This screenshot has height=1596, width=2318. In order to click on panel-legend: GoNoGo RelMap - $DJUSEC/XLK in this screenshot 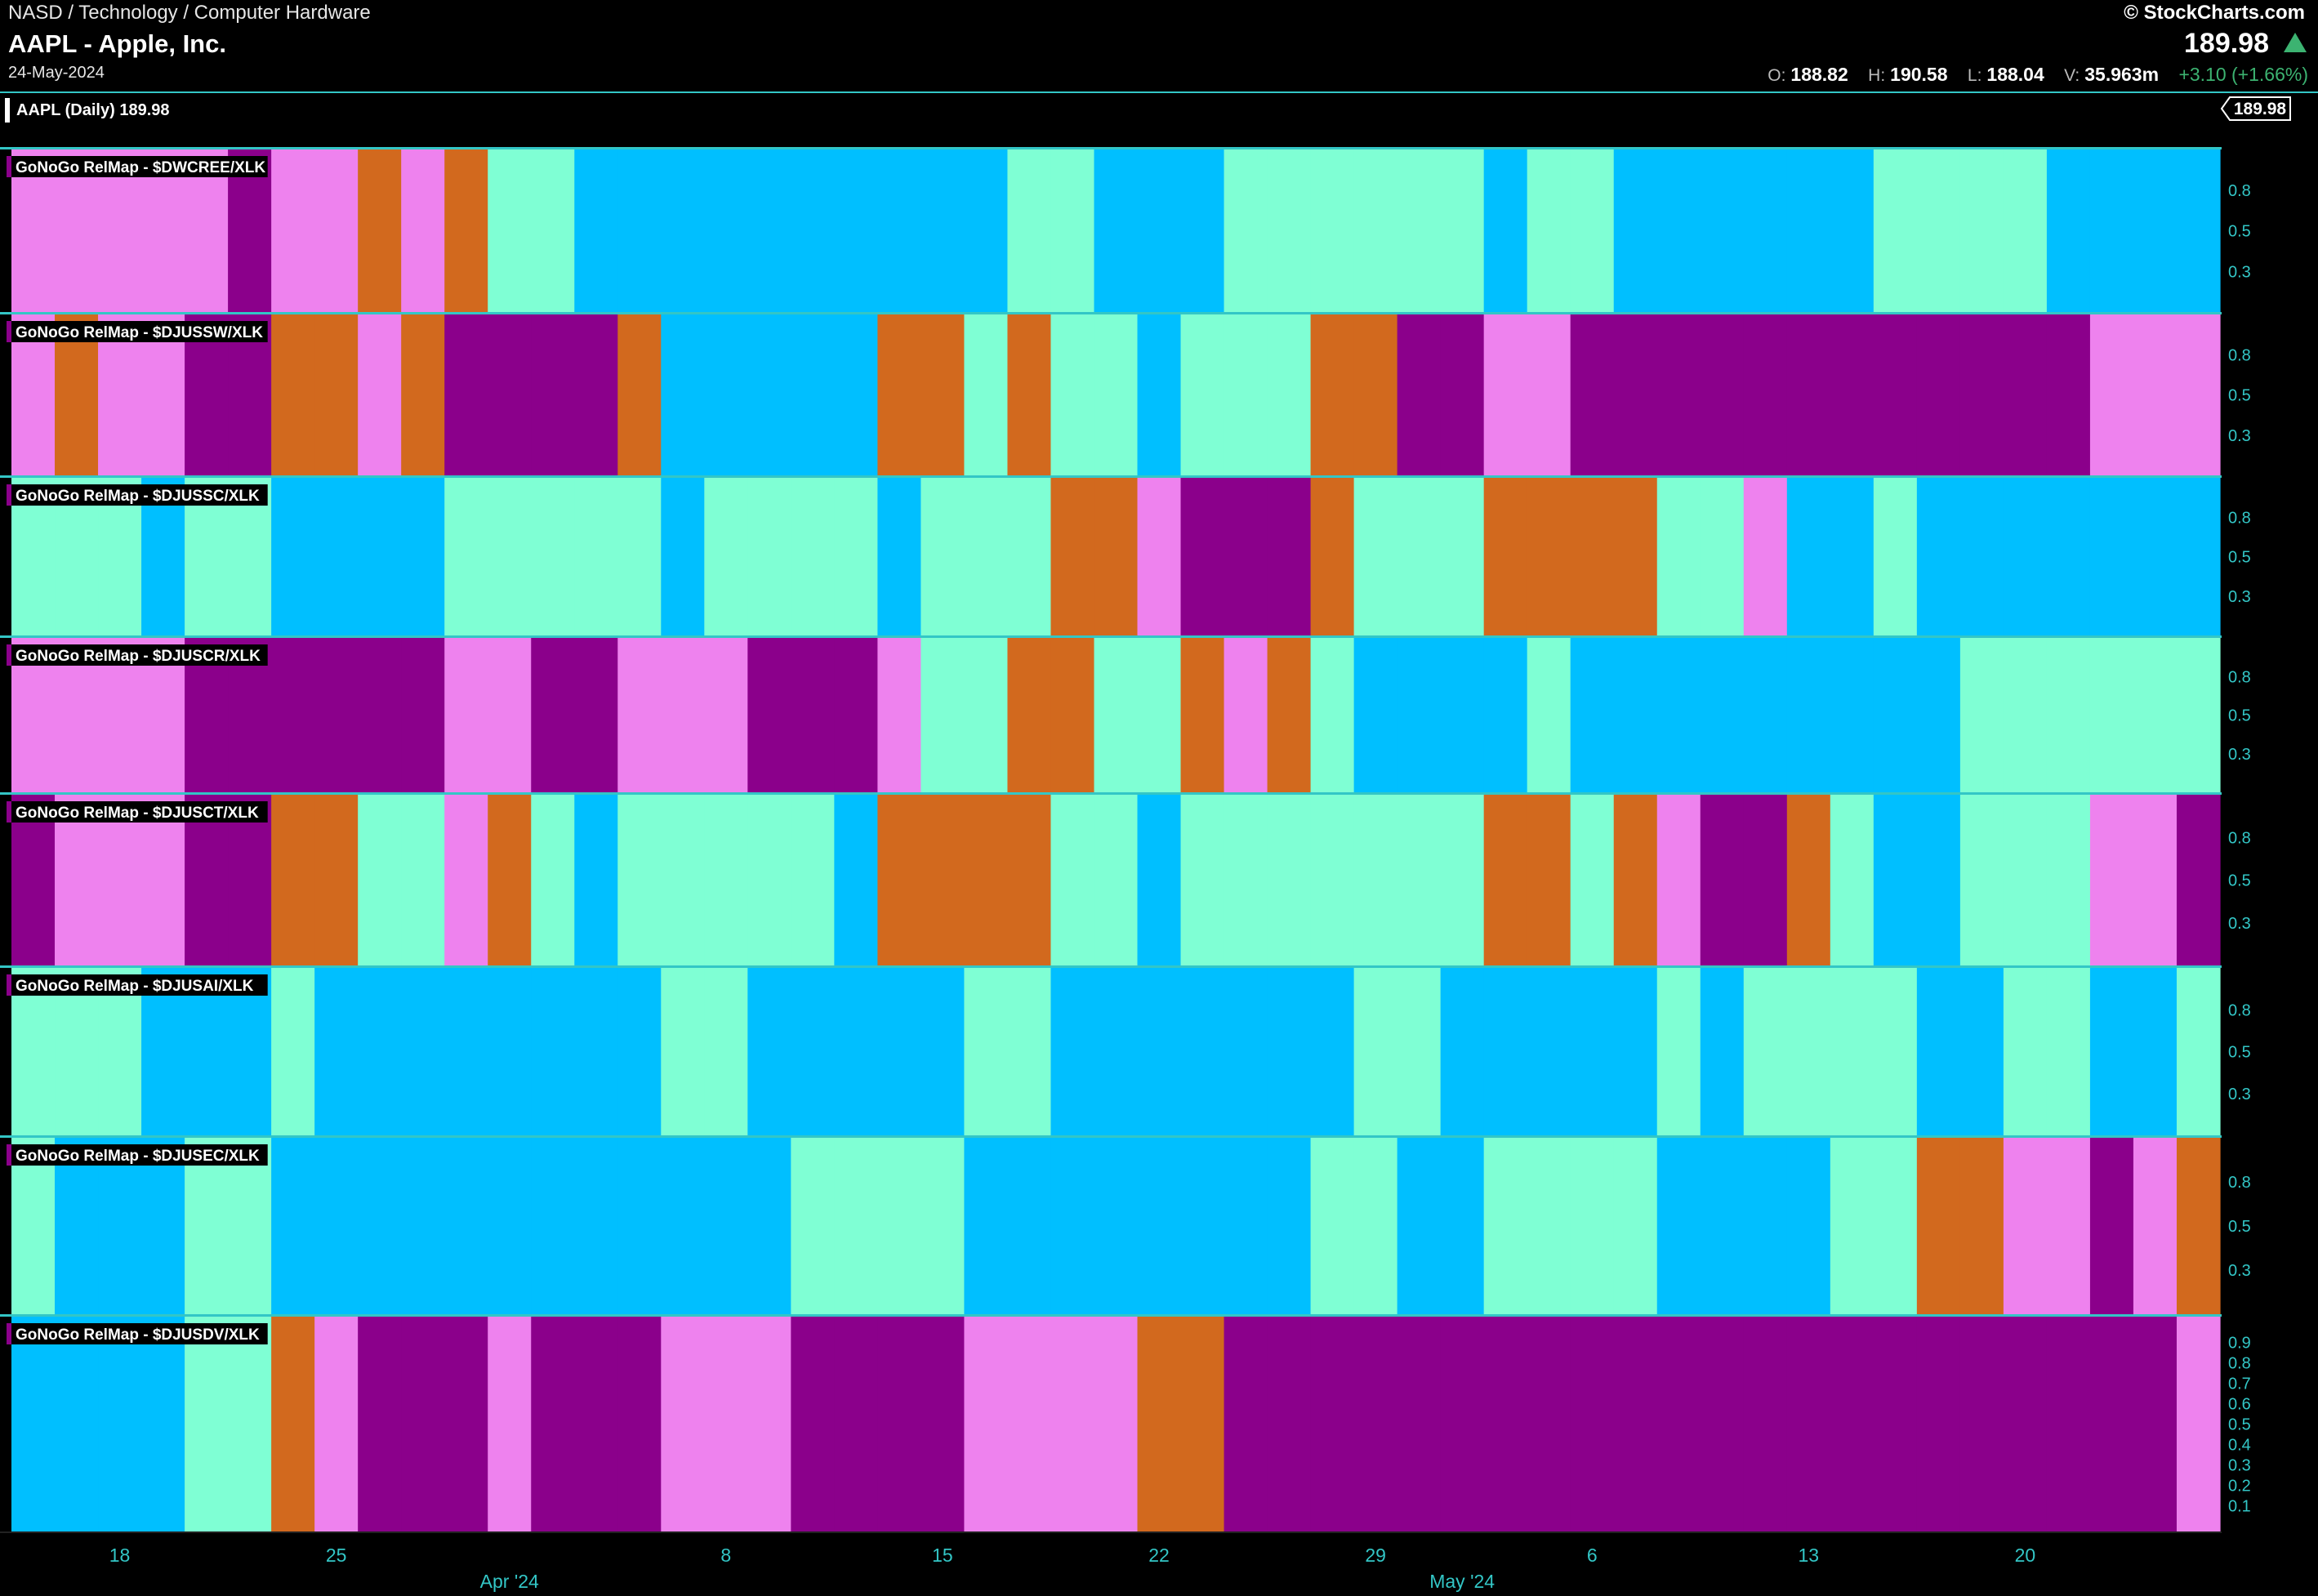, I will do `click(138, 1156)`.